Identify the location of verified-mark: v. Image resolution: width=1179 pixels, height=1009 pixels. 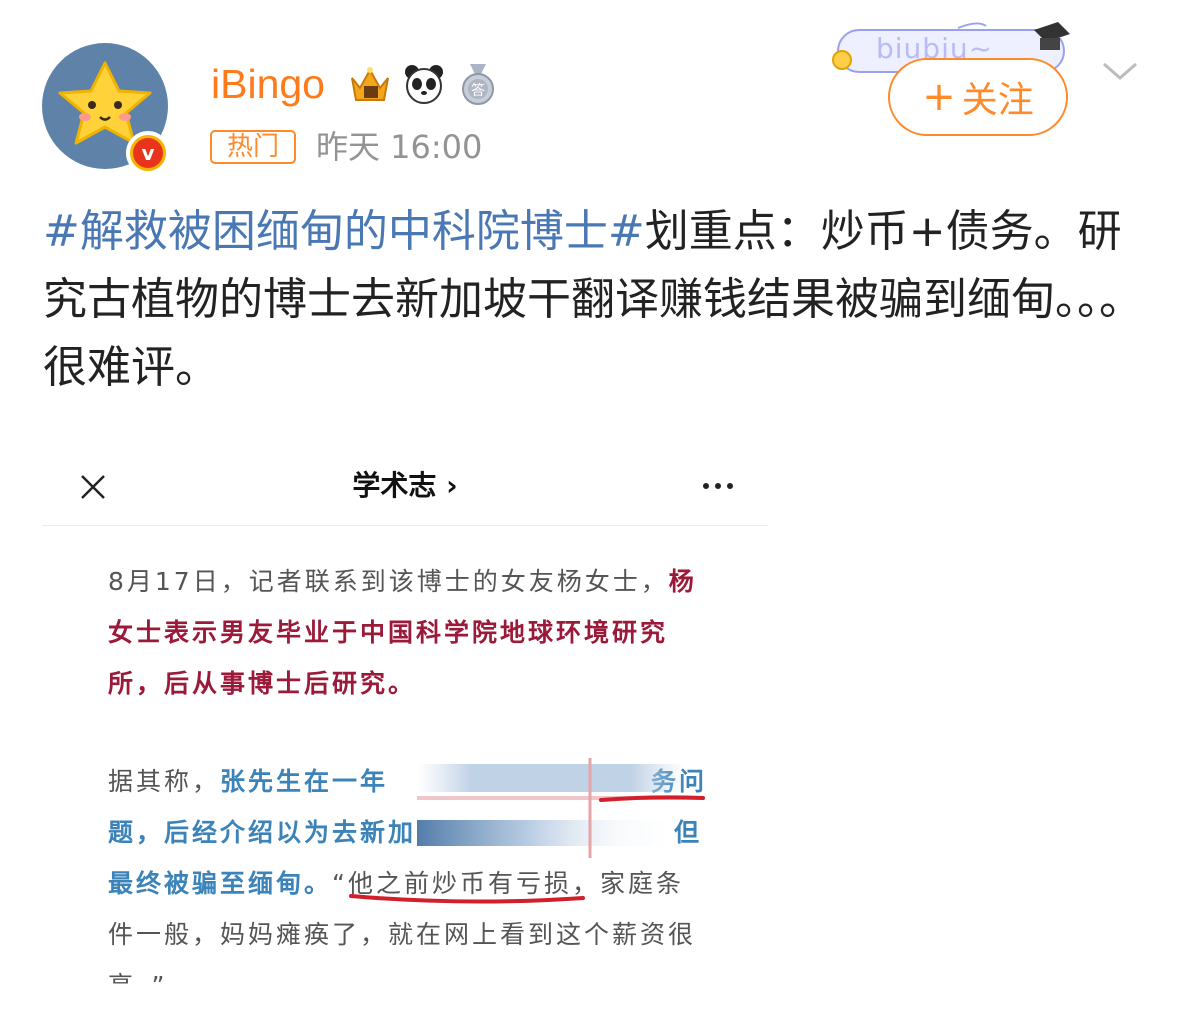
(148, 153).